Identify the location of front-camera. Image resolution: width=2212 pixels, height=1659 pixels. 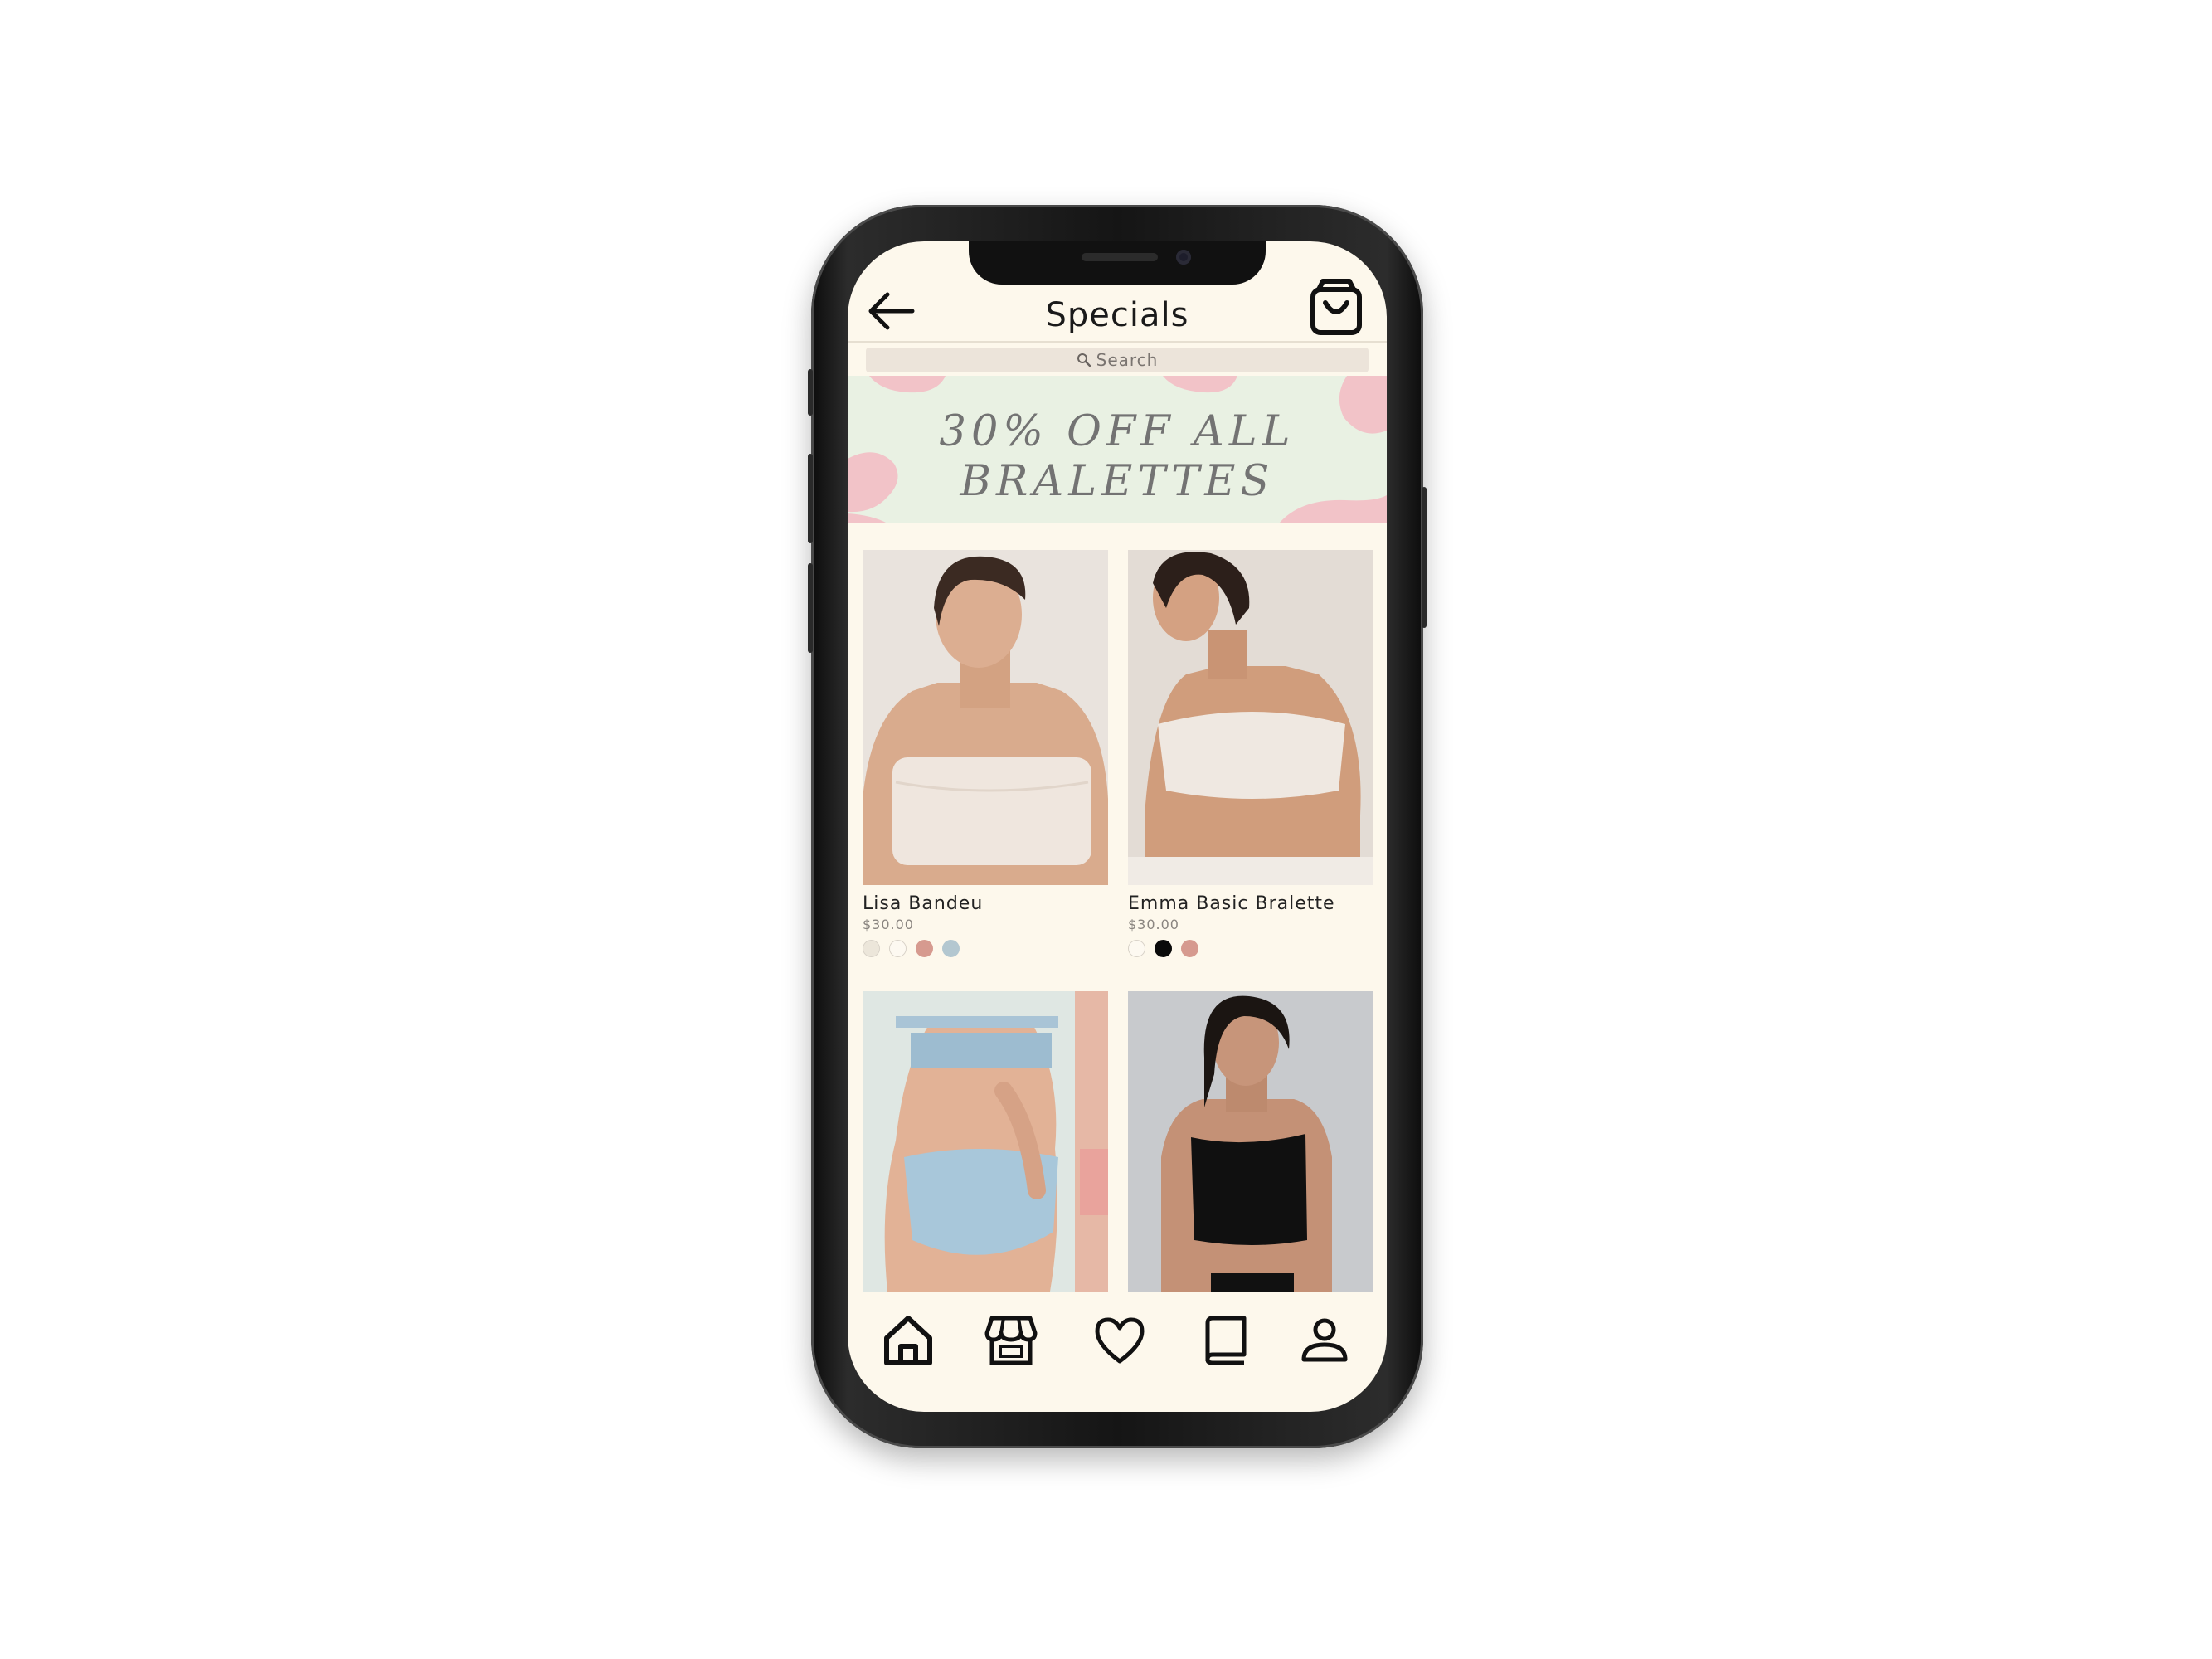
(1183, 257).